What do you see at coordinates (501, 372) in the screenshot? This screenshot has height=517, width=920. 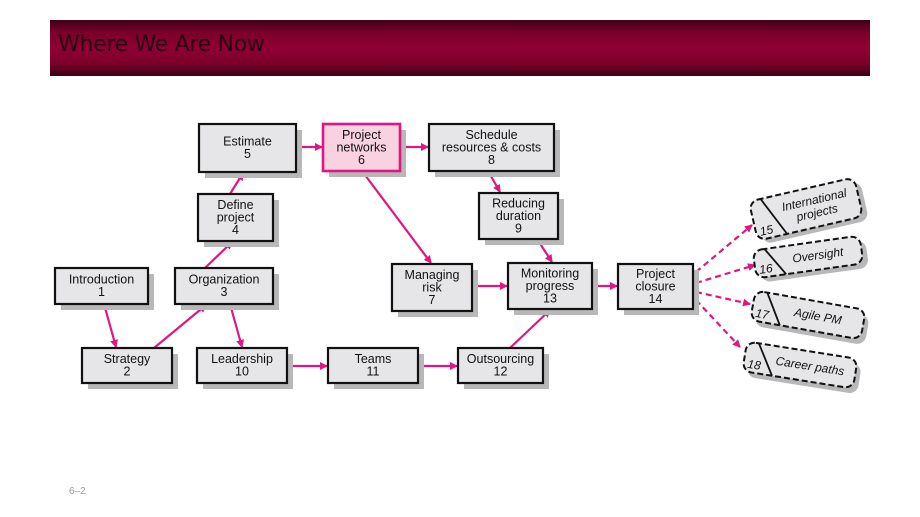 I see `node-number: 12` at bounding box center [501, 372].